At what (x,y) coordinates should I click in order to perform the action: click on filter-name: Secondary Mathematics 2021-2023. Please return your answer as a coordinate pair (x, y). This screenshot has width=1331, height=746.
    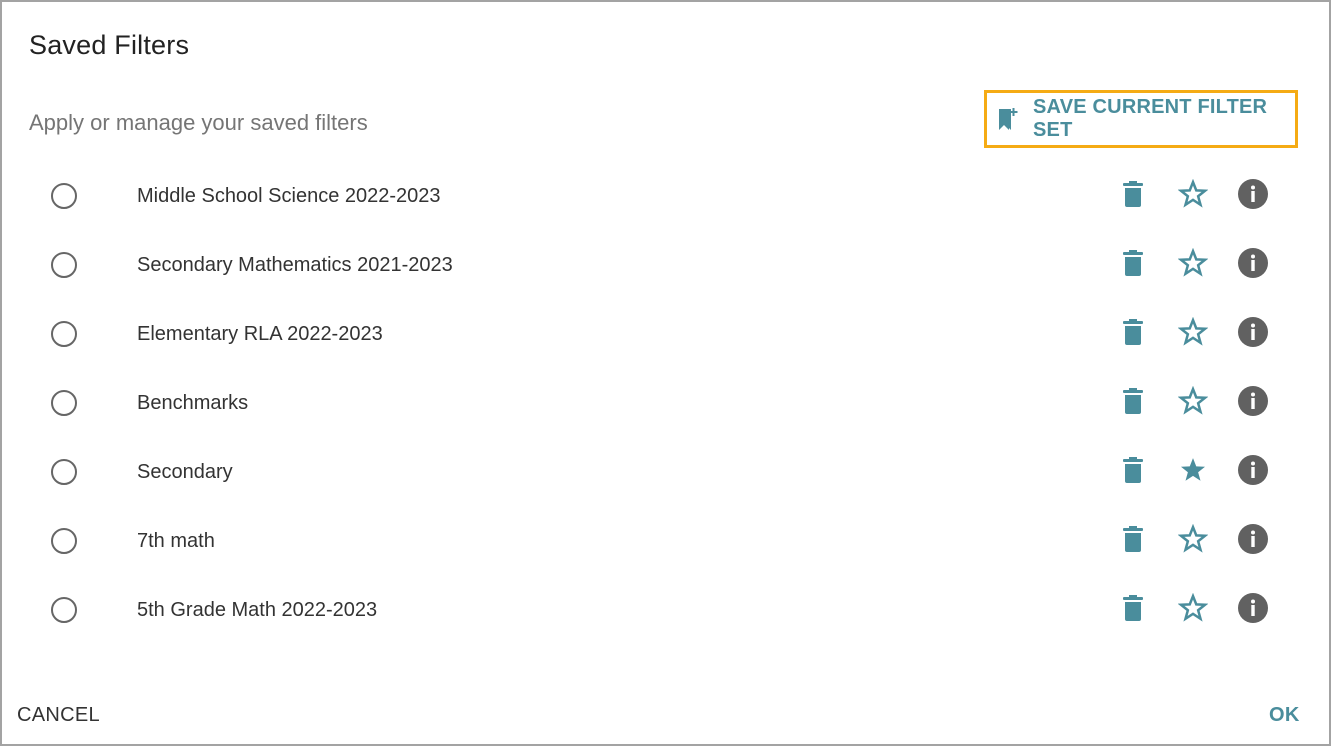
    Looking at the image, I should click on (295, 265).